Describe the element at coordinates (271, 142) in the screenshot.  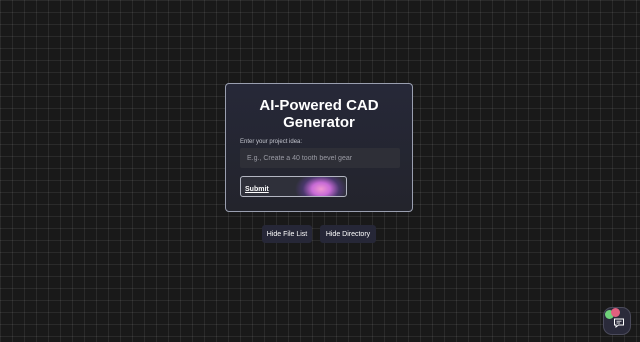
I see `project-idea-label: Enter your project idea:` at that location.